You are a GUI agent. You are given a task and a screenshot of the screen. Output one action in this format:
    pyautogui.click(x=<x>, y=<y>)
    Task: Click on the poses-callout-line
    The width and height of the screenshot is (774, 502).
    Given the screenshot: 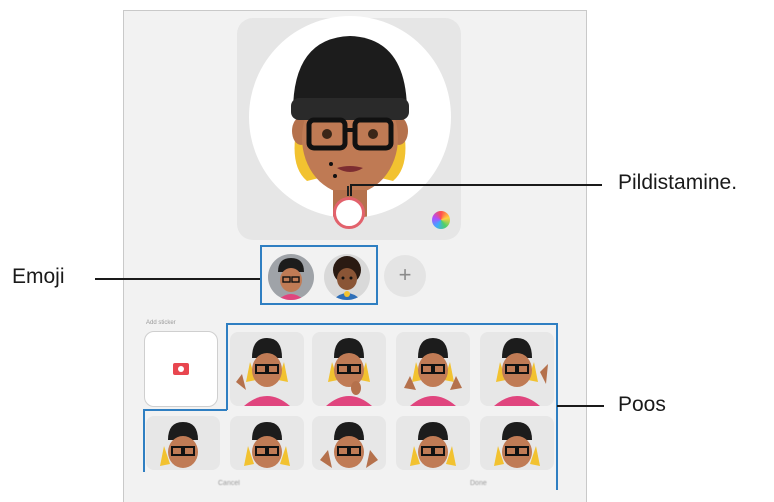 What is the action you would take?
    pyautogui.click(x=580, y=406)
    